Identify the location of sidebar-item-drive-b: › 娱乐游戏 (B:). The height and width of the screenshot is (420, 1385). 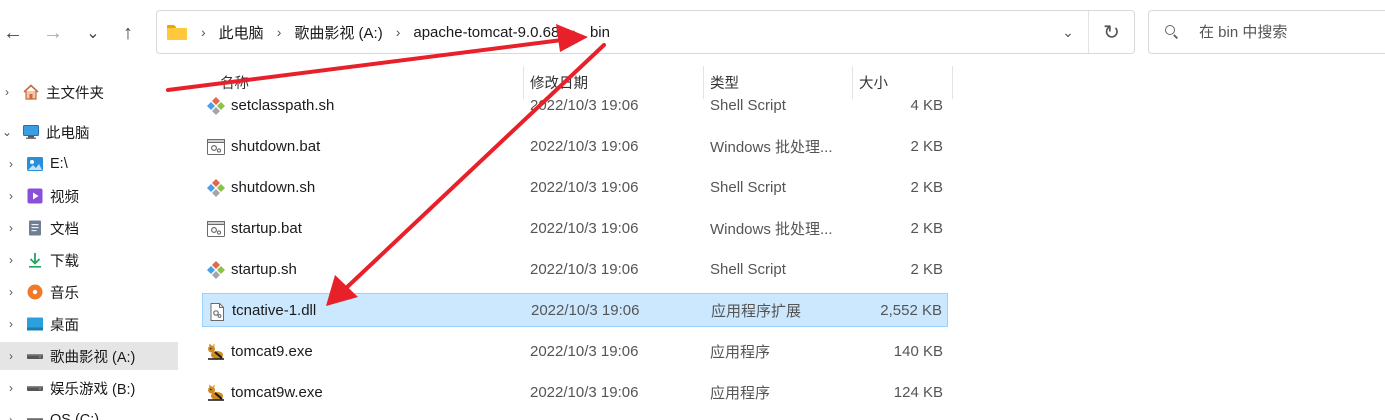
(89, 388).